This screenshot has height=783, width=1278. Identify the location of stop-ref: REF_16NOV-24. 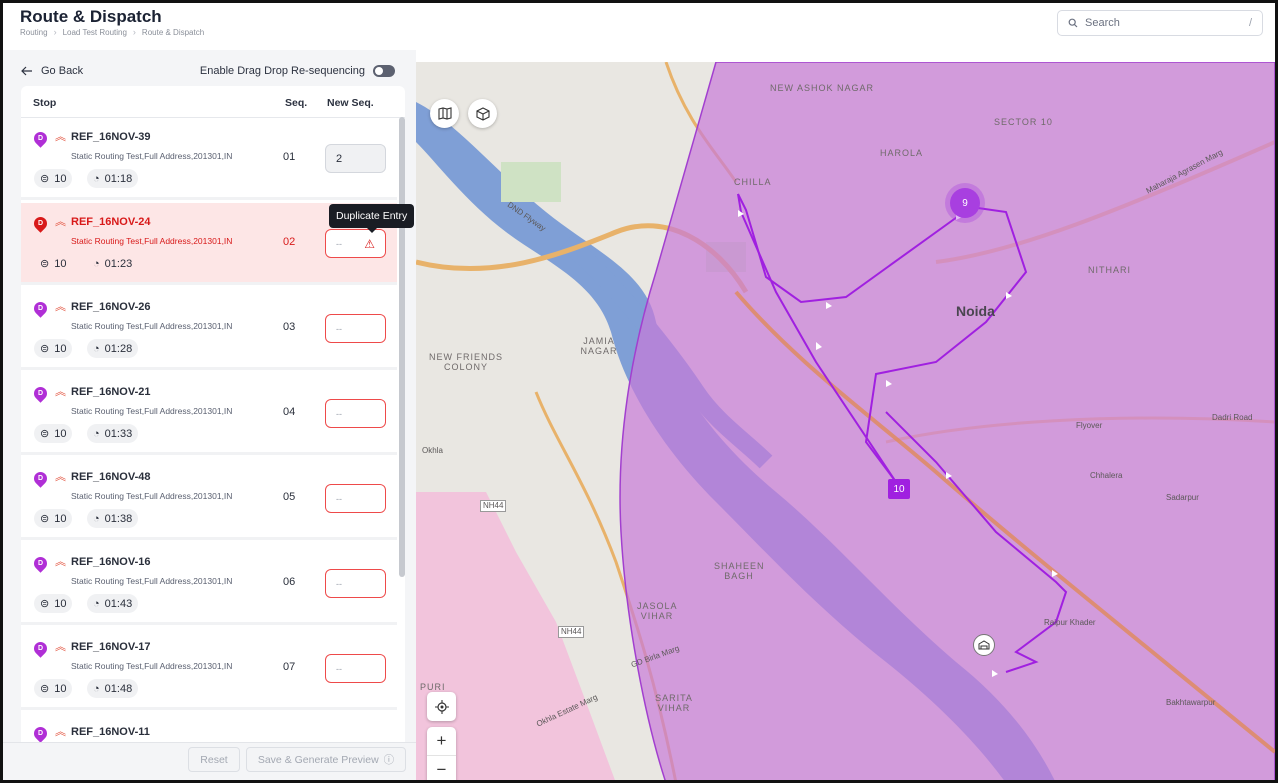
(111, 222).